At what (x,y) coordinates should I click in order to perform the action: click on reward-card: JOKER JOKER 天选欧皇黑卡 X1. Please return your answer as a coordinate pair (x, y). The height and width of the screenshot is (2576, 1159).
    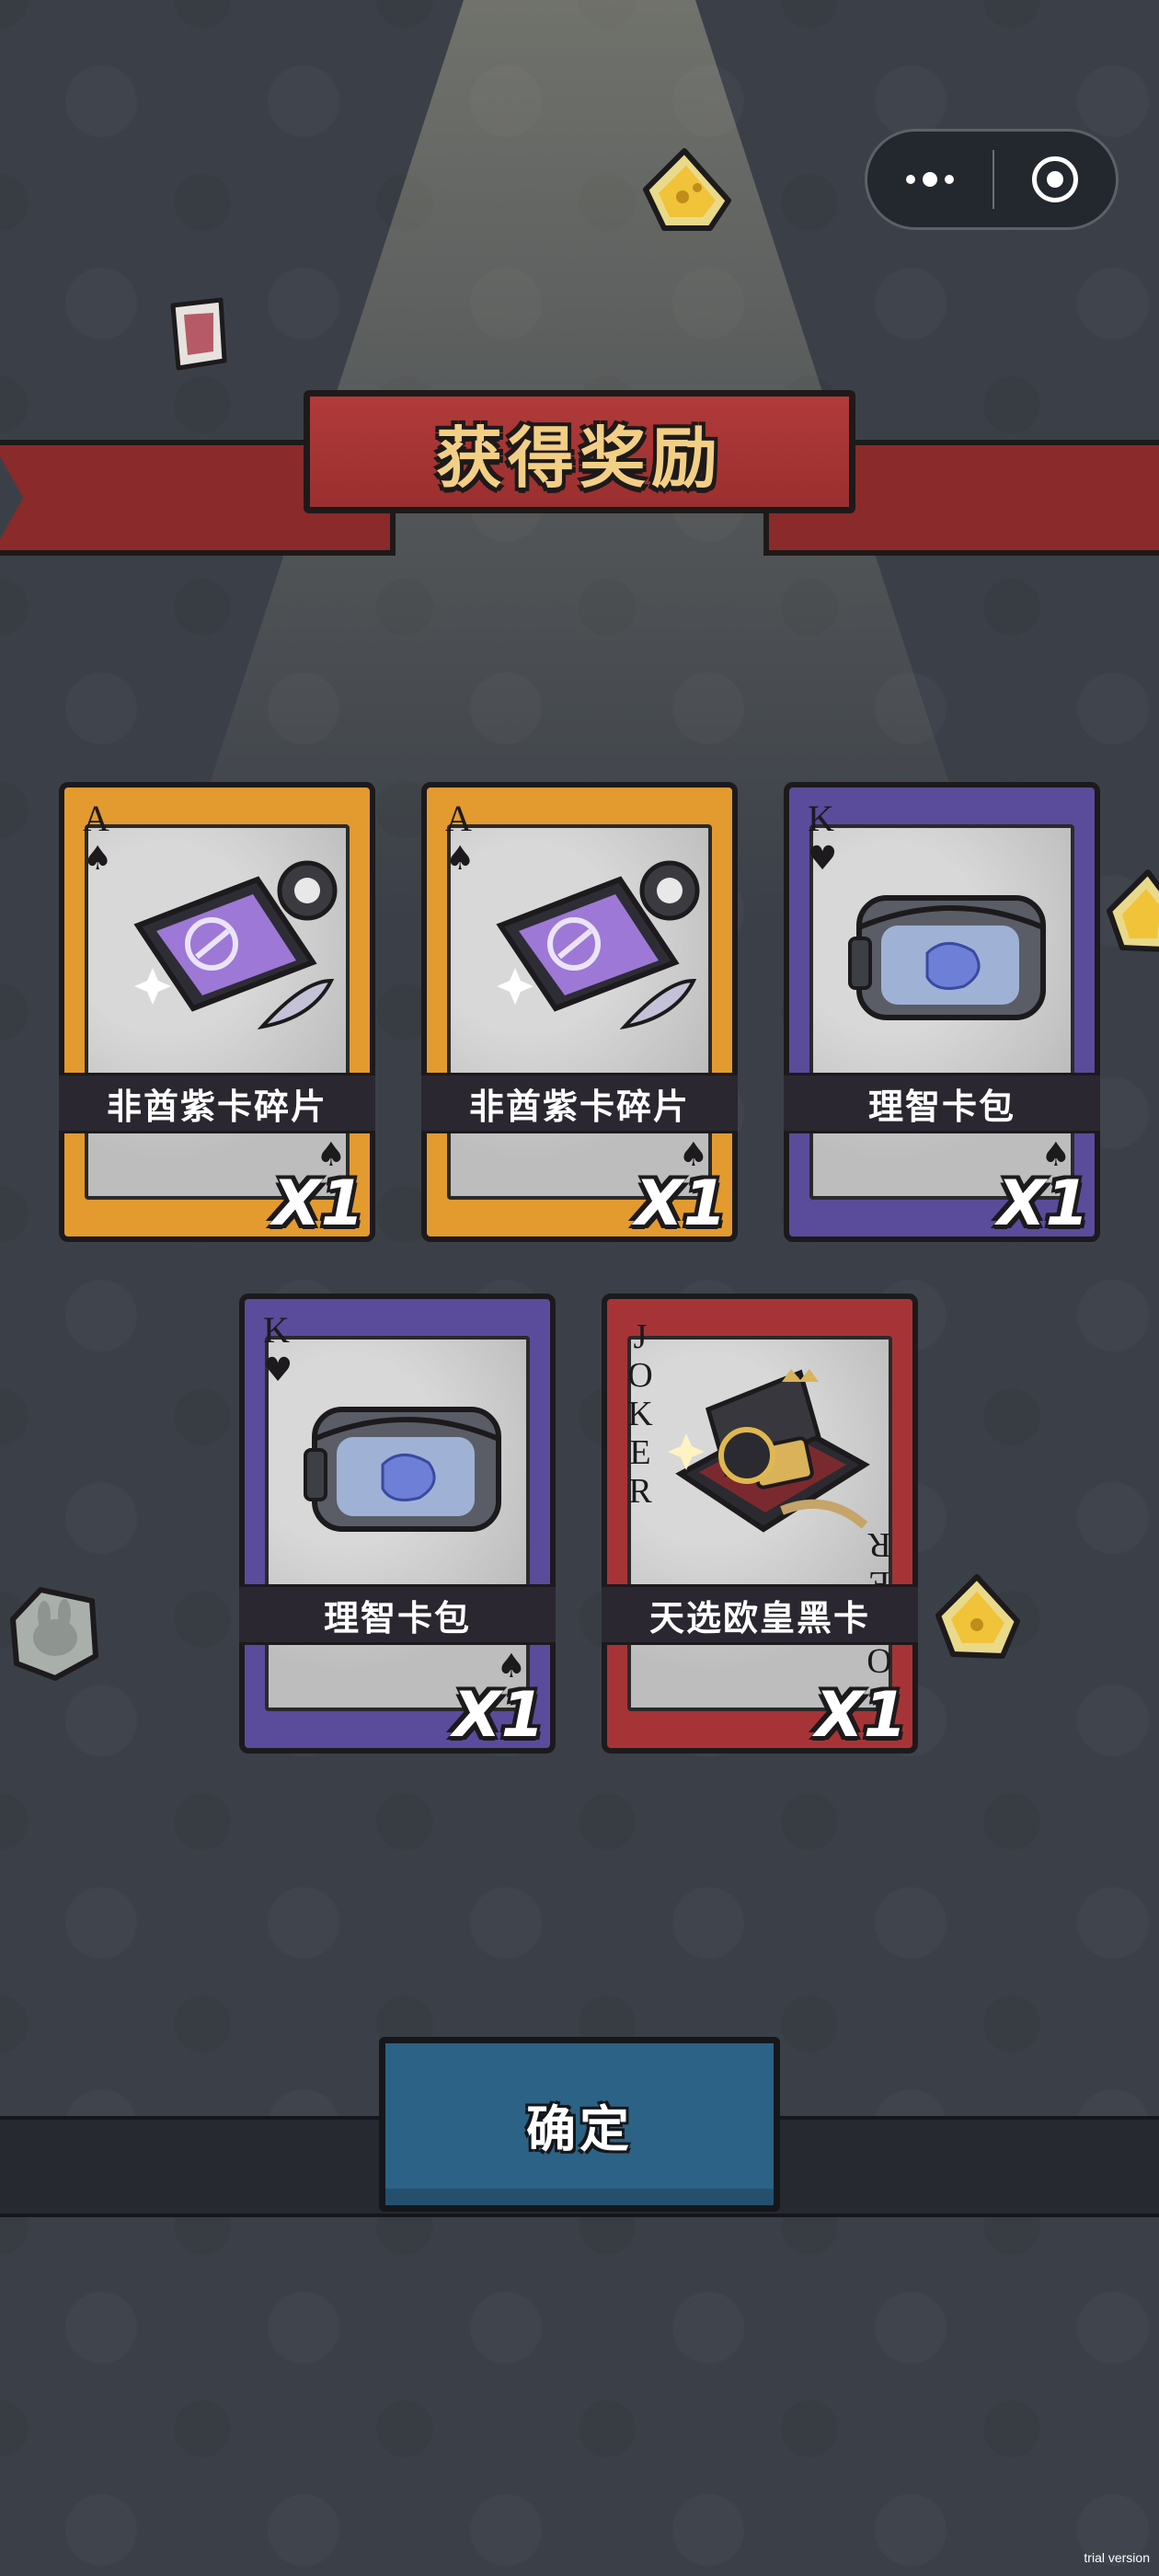
    Looking at the image, I should click on (760, 1524).